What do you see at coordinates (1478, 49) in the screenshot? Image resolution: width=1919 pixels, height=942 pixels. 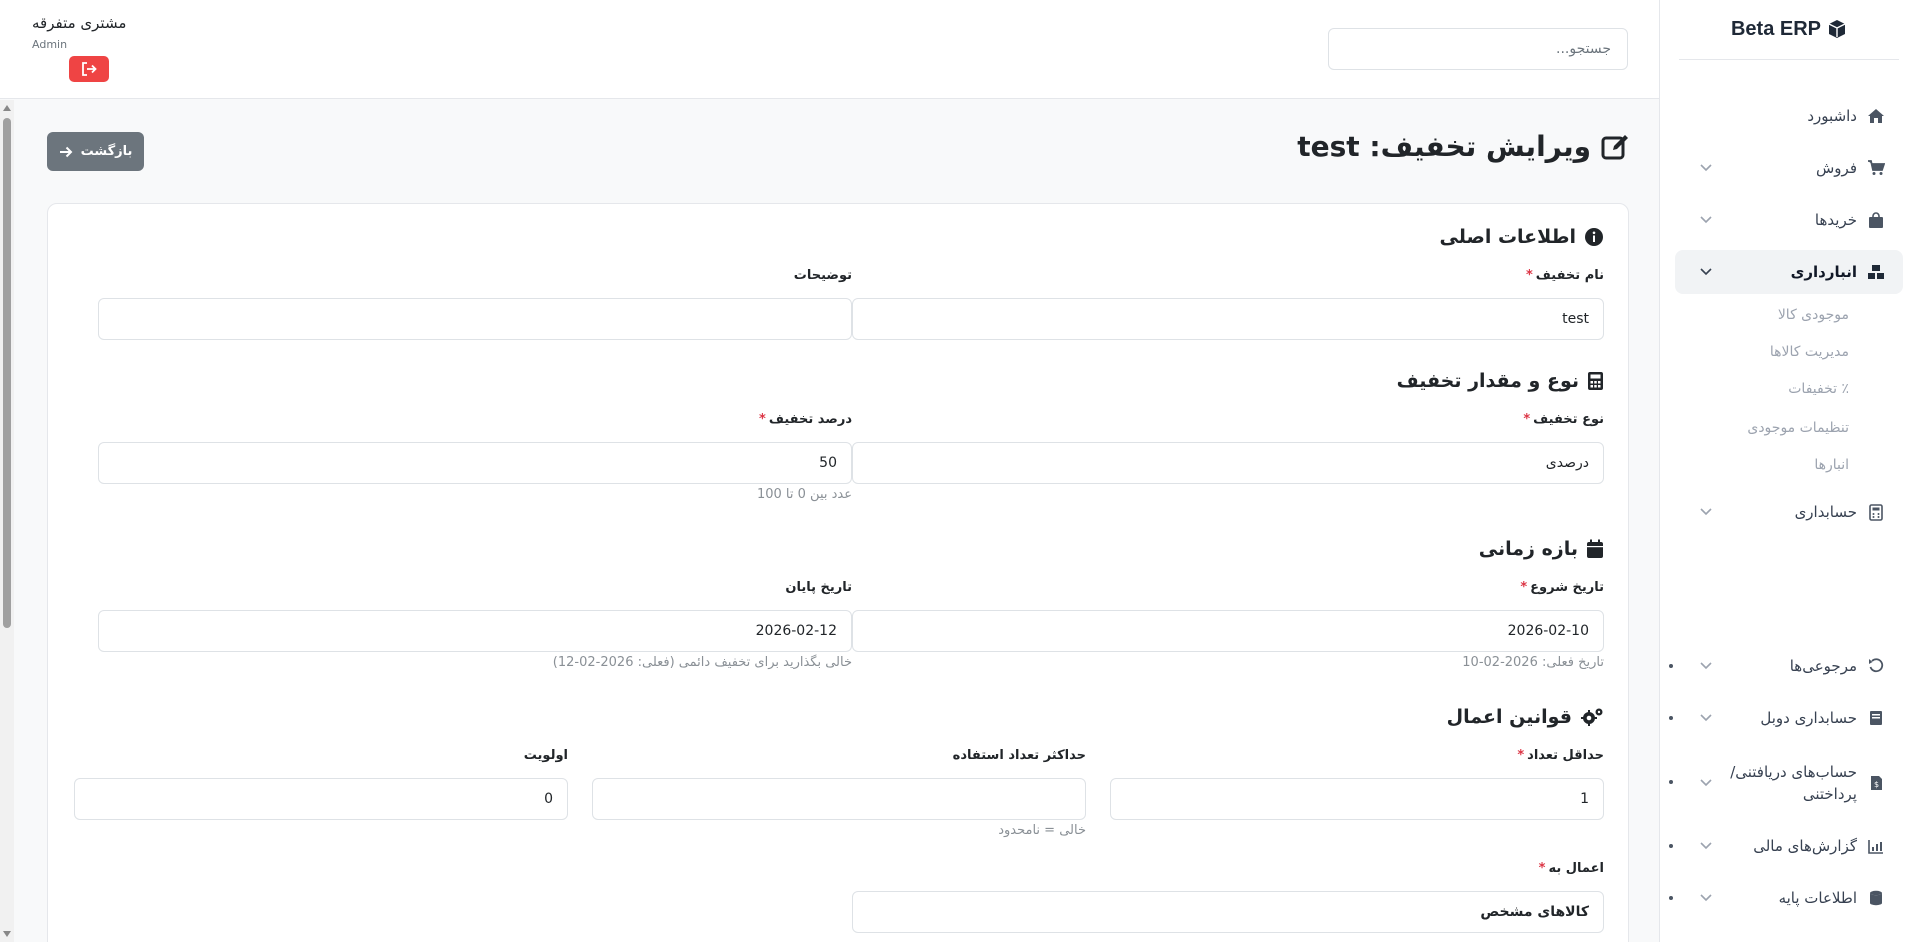 I see `search-input` at bounding box center [1478, 49].